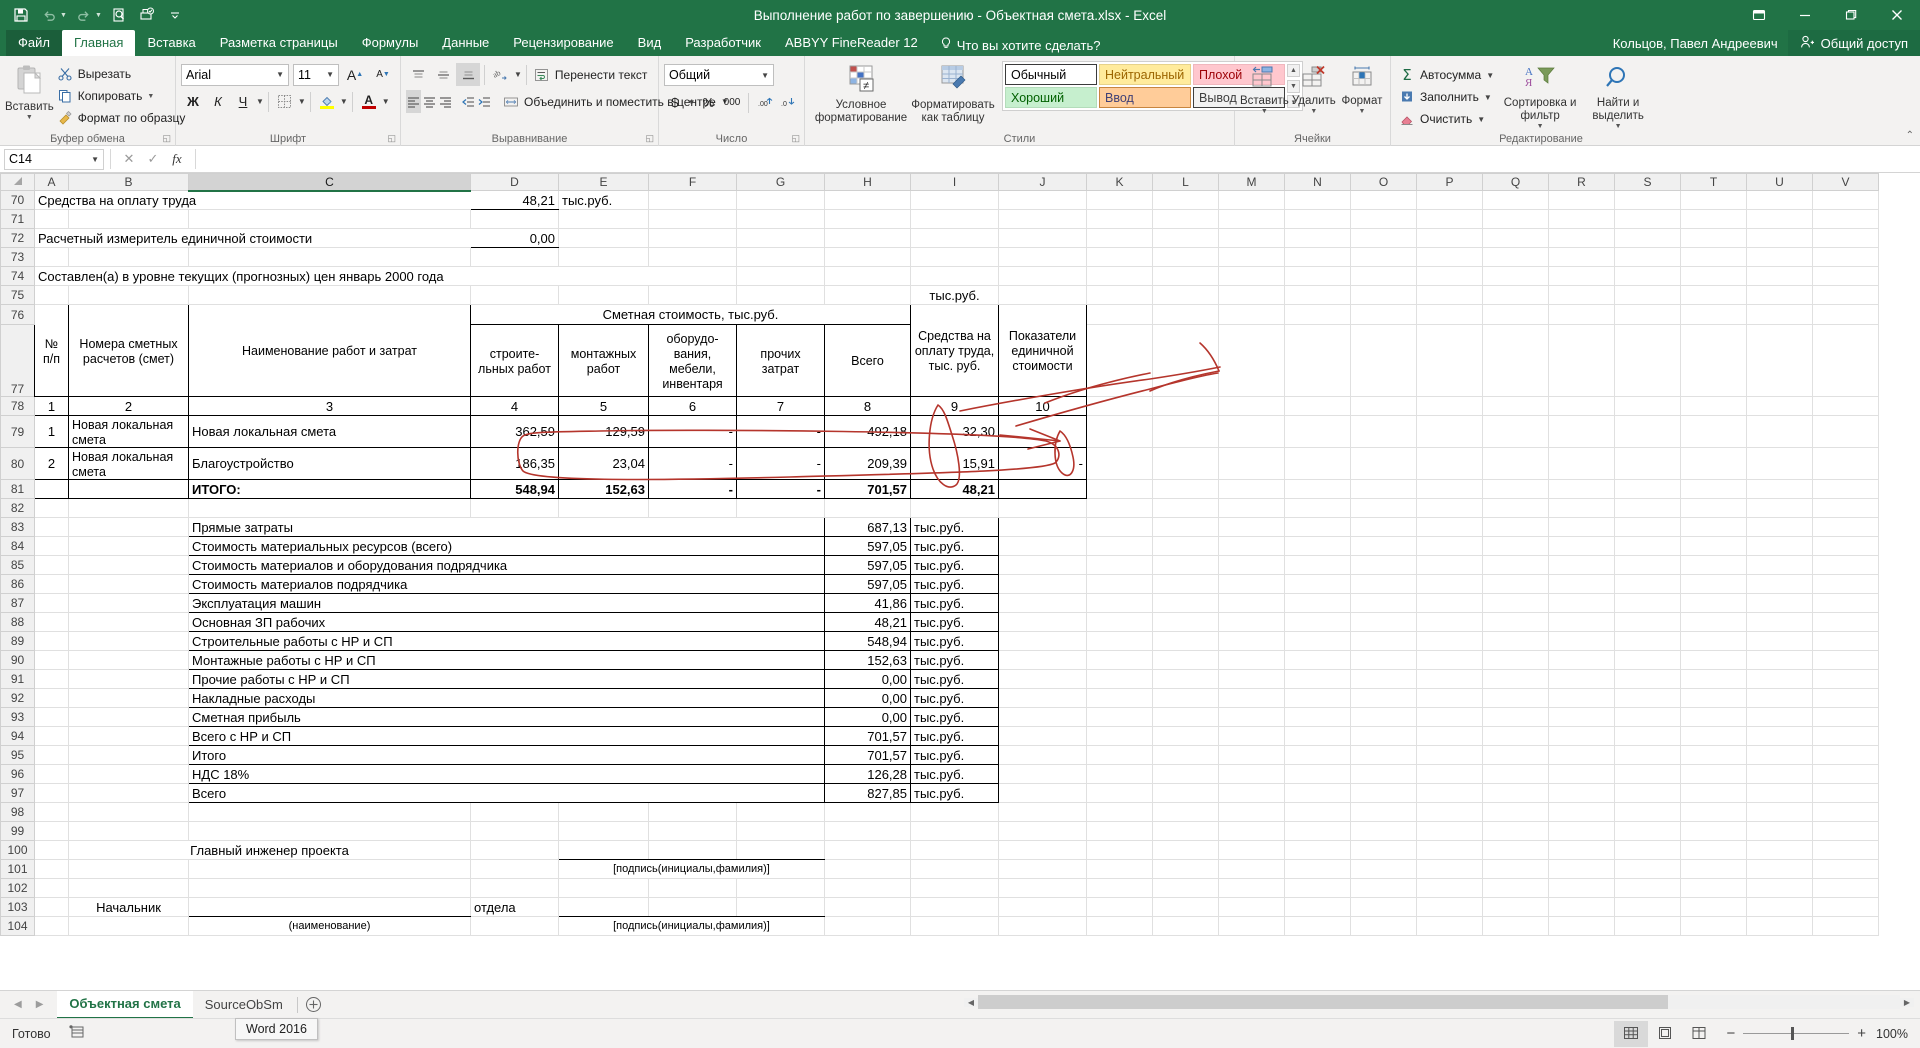 The height and width of the screenshot is (1048, 1920). What do you see at coordinates (1845, 660) in the screenshot?
I see `cell-V90` at bounding box center [1845, 660].